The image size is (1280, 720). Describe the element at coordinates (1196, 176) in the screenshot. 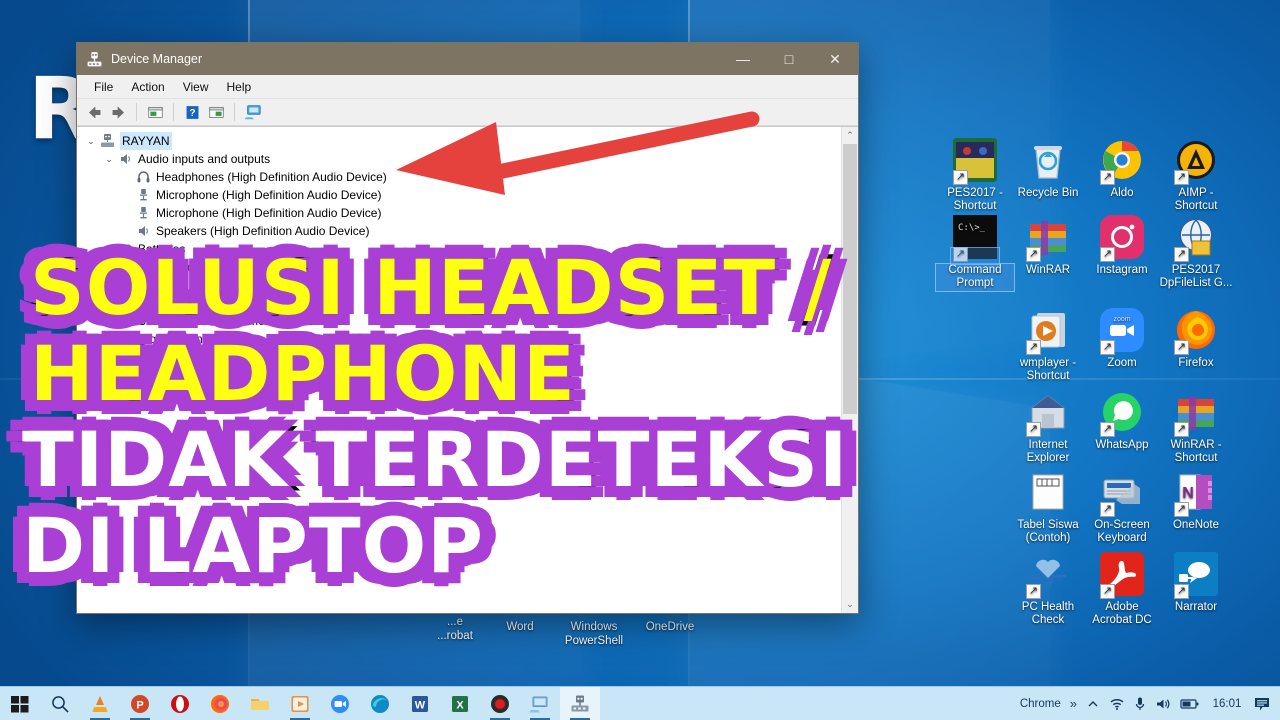

I see `desktop-icon-aimp-shortcut: AIMP - Shortcut` at that location.